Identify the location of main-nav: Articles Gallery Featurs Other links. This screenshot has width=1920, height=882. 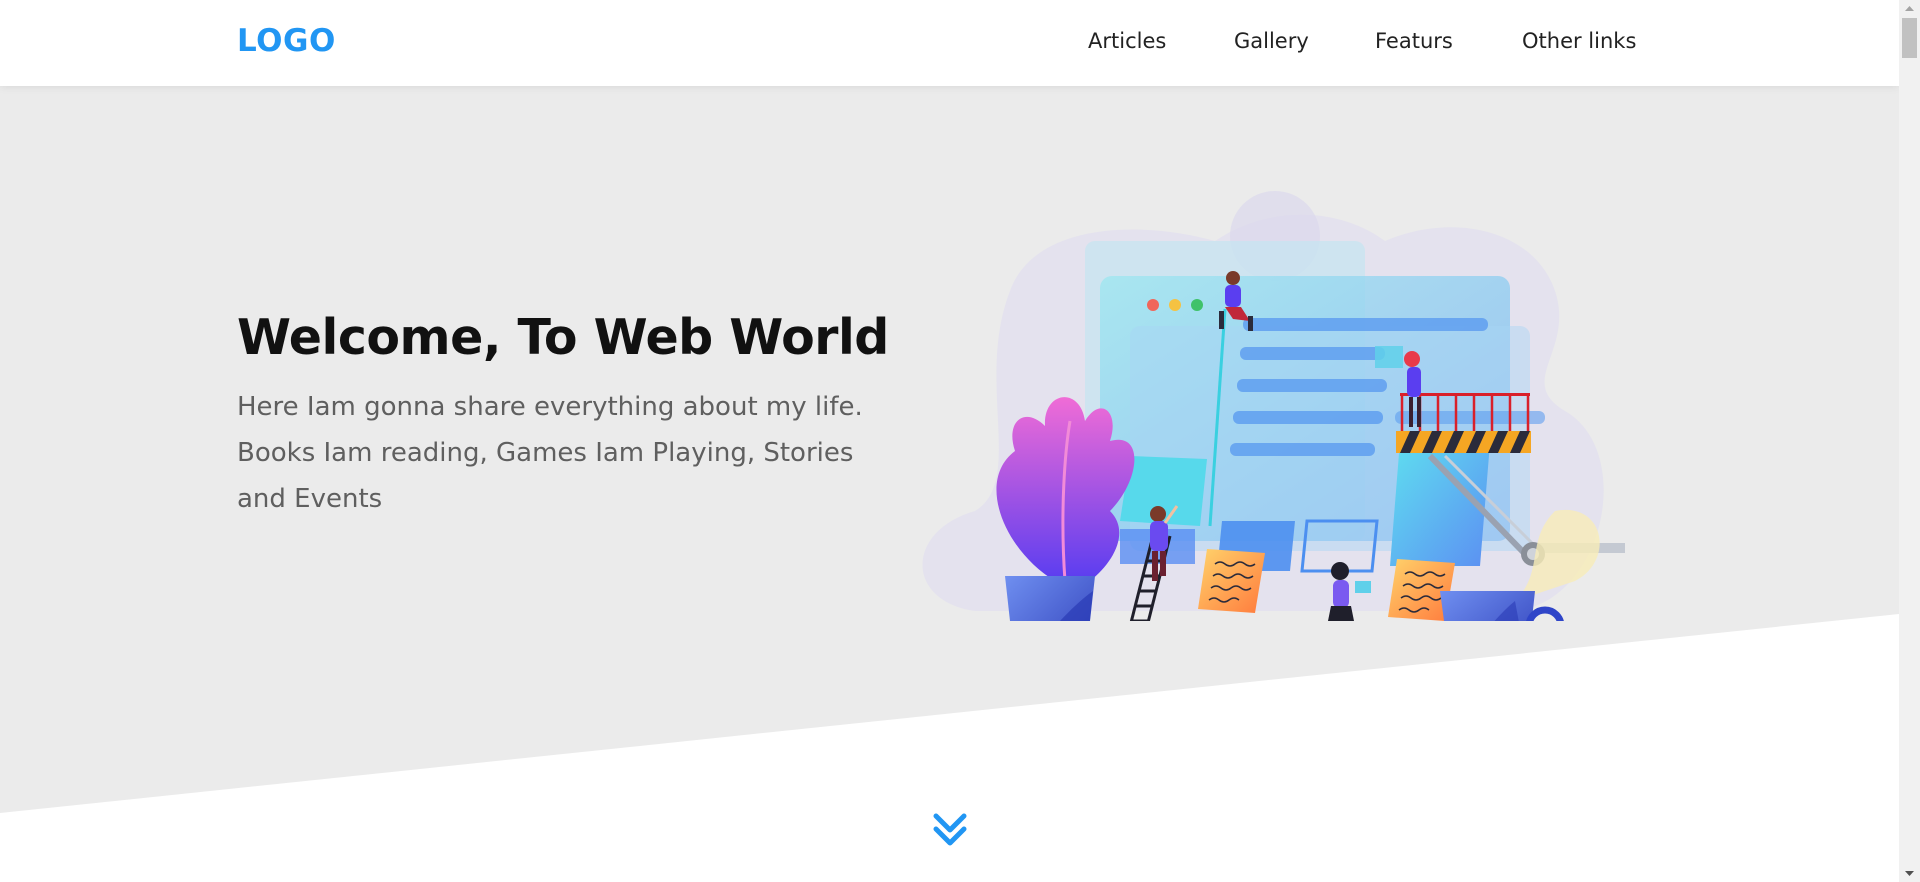
(949, 42).